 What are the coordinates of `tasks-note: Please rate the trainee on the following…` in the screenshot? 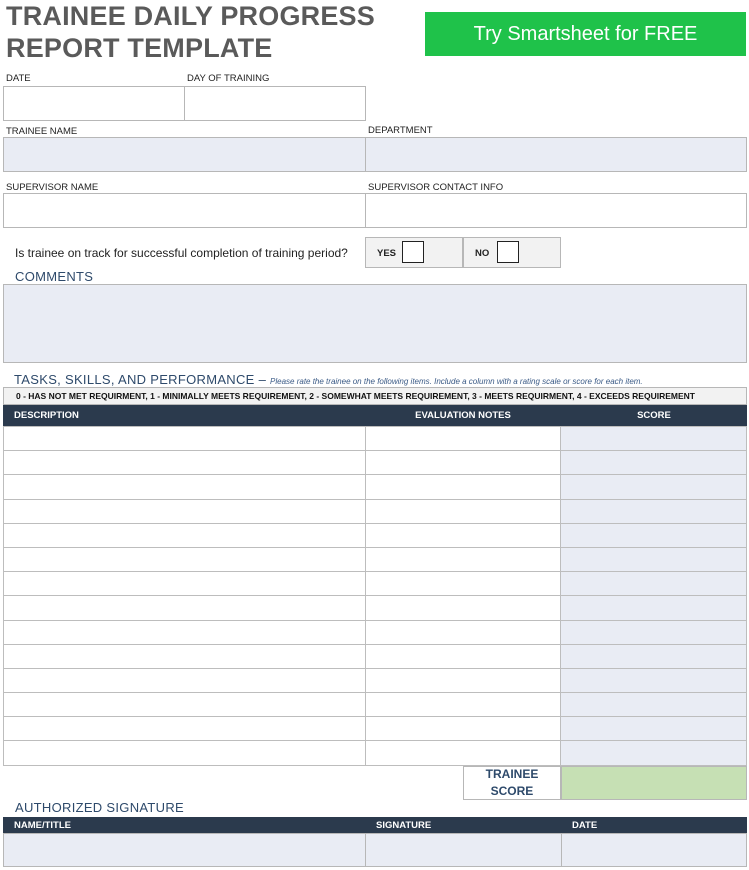 It's located at (456, 381).